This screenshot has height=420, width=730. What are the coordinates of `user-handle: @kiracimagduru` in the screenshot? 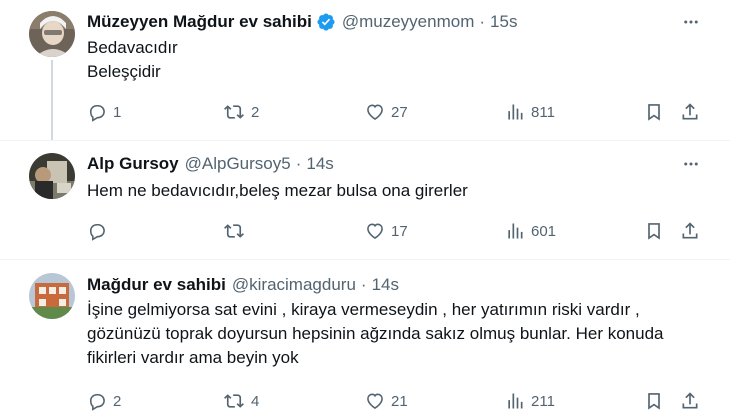 It's located at (294, 285).